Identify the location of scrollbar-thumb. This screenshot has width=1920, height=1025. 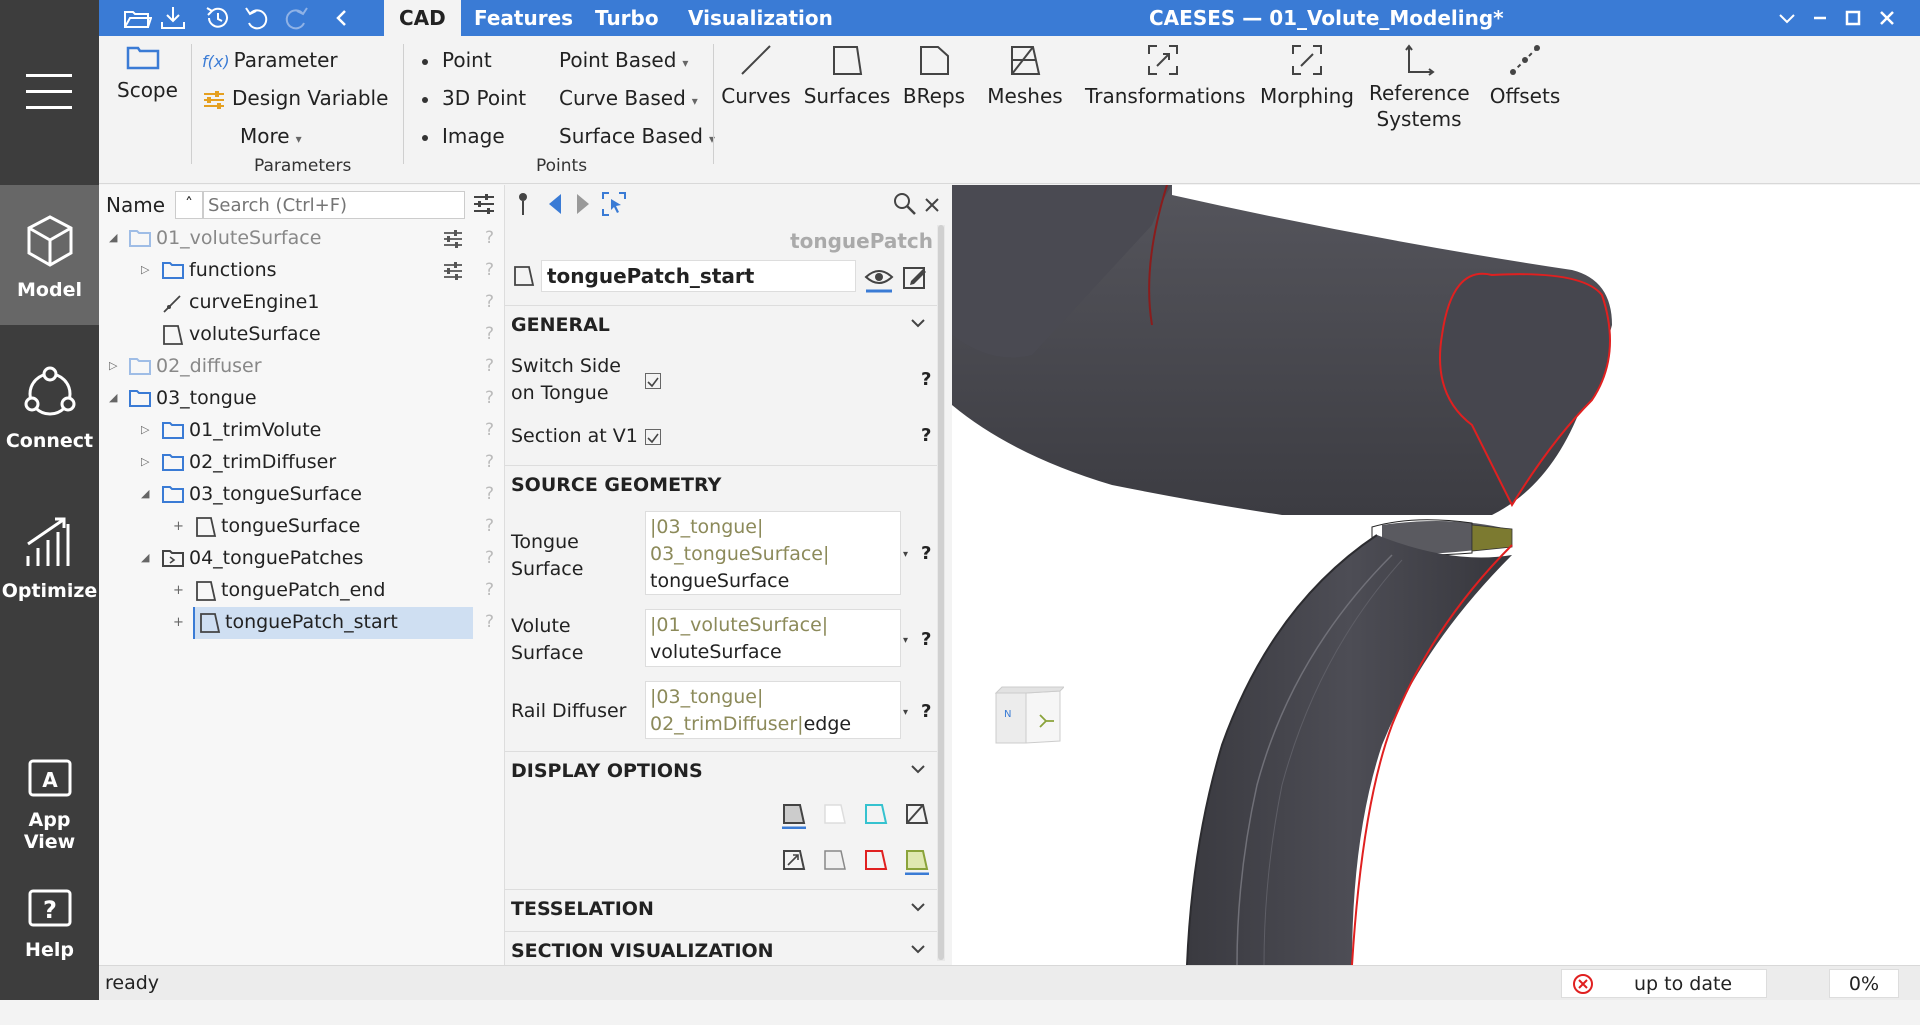
(941, 592).